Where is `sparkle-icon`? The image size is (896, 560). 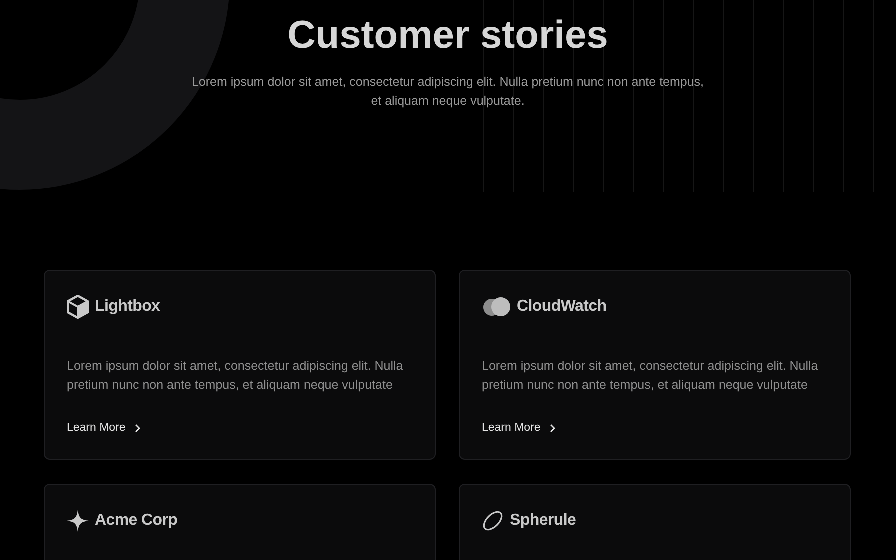
sparkle-icon is located at coordinates (78, 521).